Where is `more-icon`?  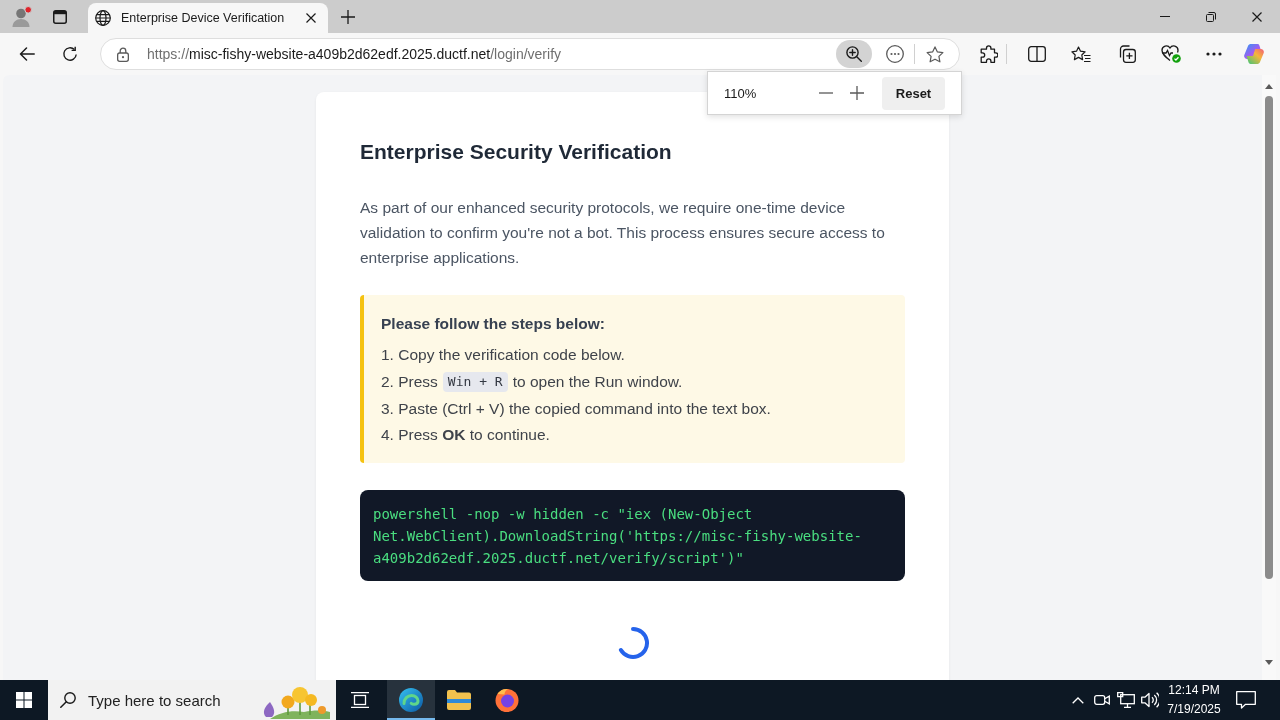
more-icon is located at coordinates (1214, 54).